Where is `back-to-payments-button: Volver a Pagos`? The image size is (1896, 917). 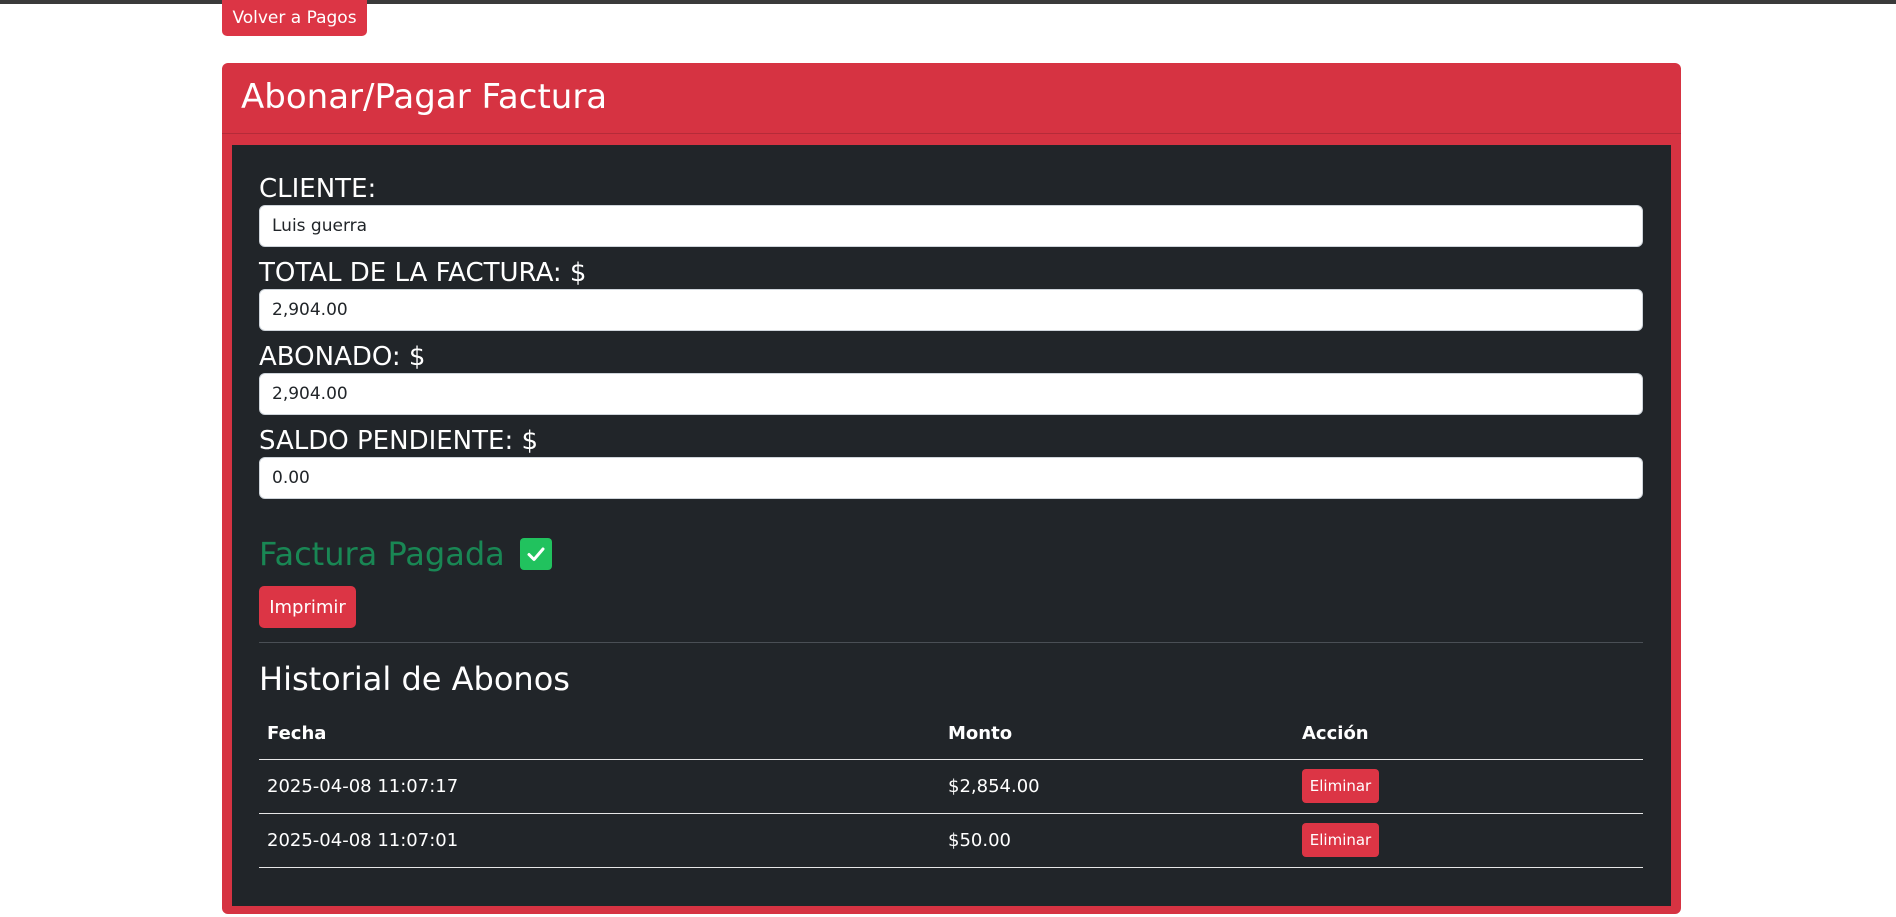 back-to-payments-button: Volver a Pagos is located at coordinates (294, 18).